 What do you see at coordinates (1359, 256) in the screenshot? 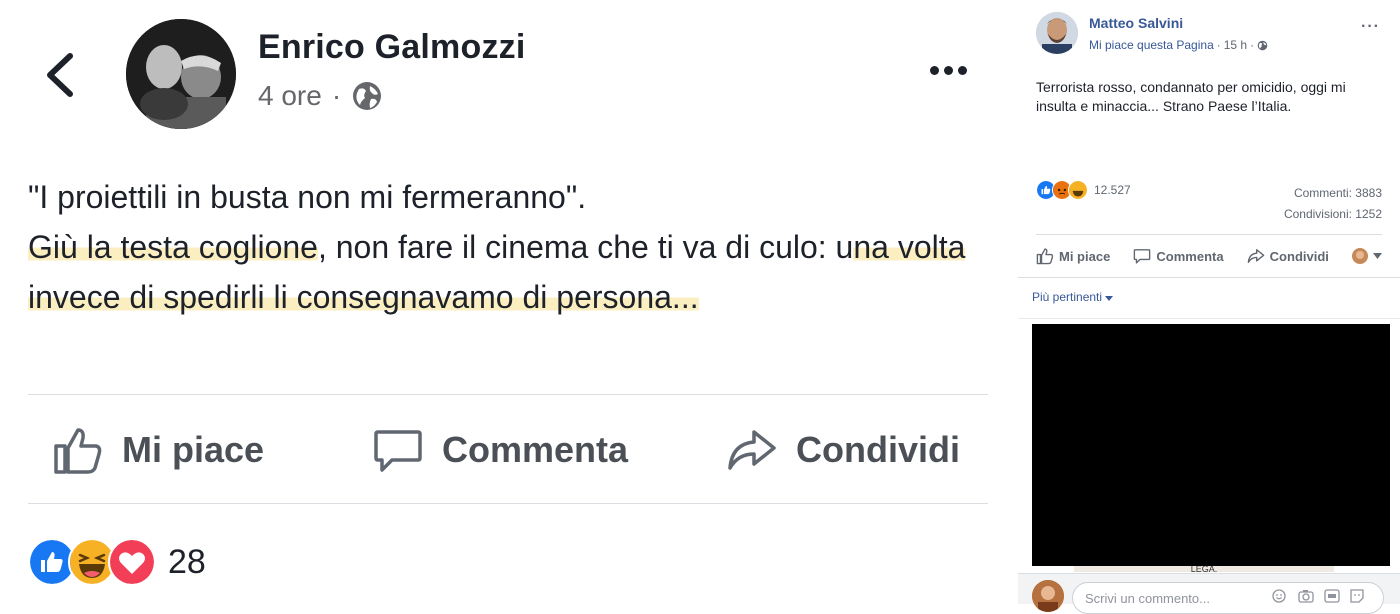
I see `user-avatar-icon` at bounding box center [1359, 256].